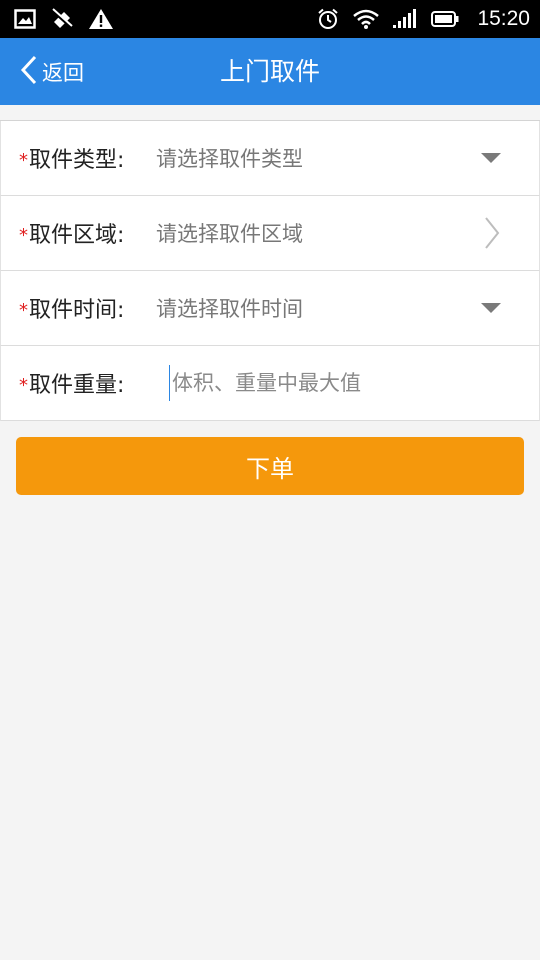 Image resolution: width=540 pixels, height=960 pixels. Describe the element at coordinates (63, 72) in the screenshot. I see `back-label: 返回` at that location.